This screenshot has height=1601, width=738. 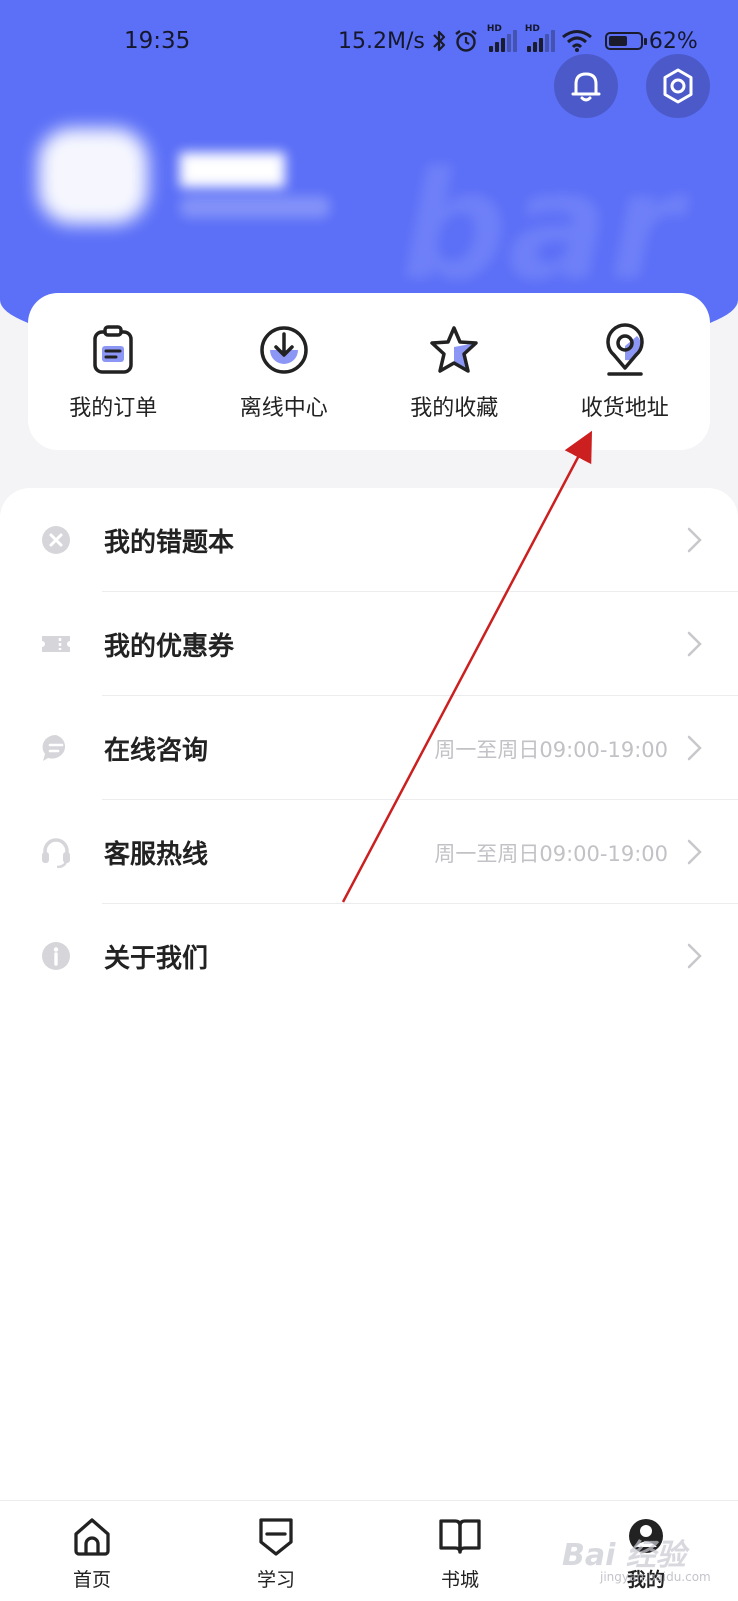 I want to click on bell-icon, so click(x=586, y=87).